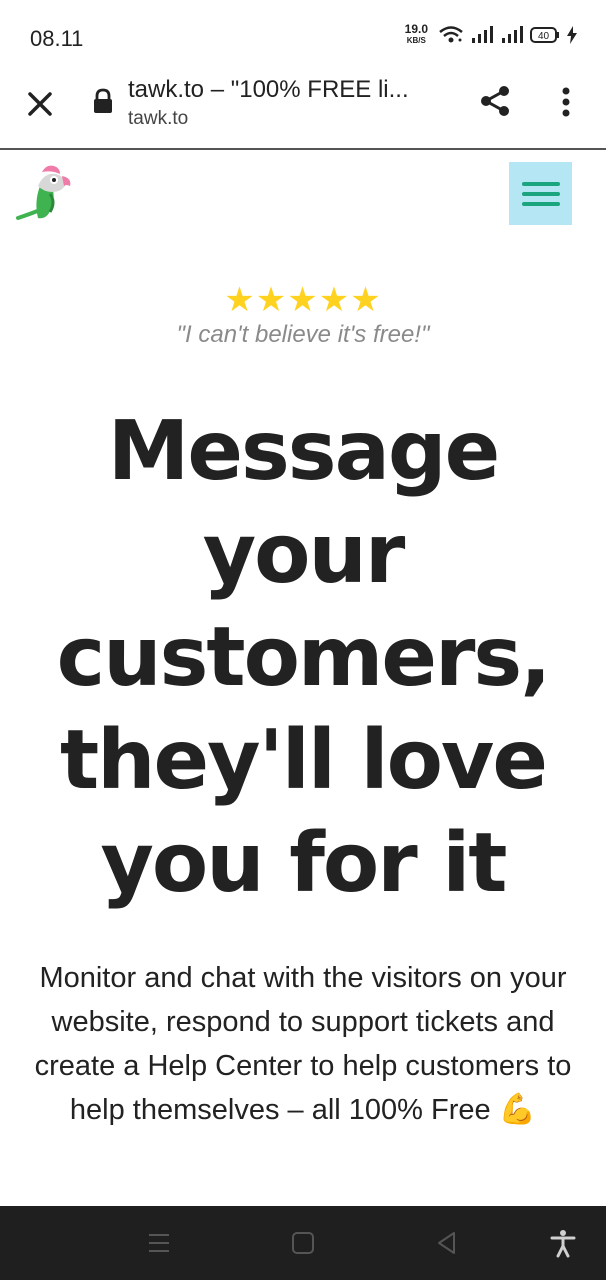 This screenshot has height=1280, width=606. Describe the element at coordinates (303, 760) in the screenshot. I see `headline-line: they'll love` at that location.